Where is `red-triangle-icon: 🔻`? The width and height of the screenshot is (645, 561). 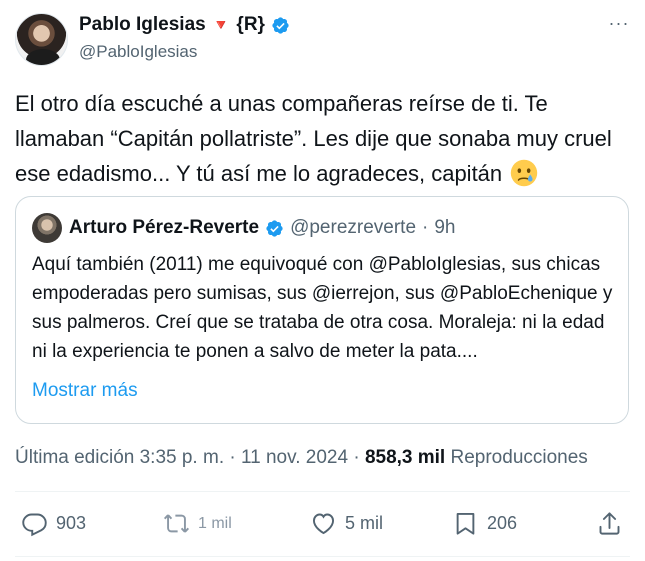
red-triangle-icon: 🔻 is located at coordinates (221, 25).